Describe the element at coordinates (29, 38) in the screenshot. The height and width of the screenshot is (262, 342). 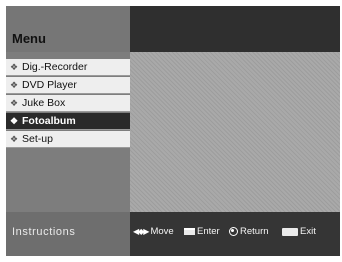
I see `menu-title: Menu` at that location.